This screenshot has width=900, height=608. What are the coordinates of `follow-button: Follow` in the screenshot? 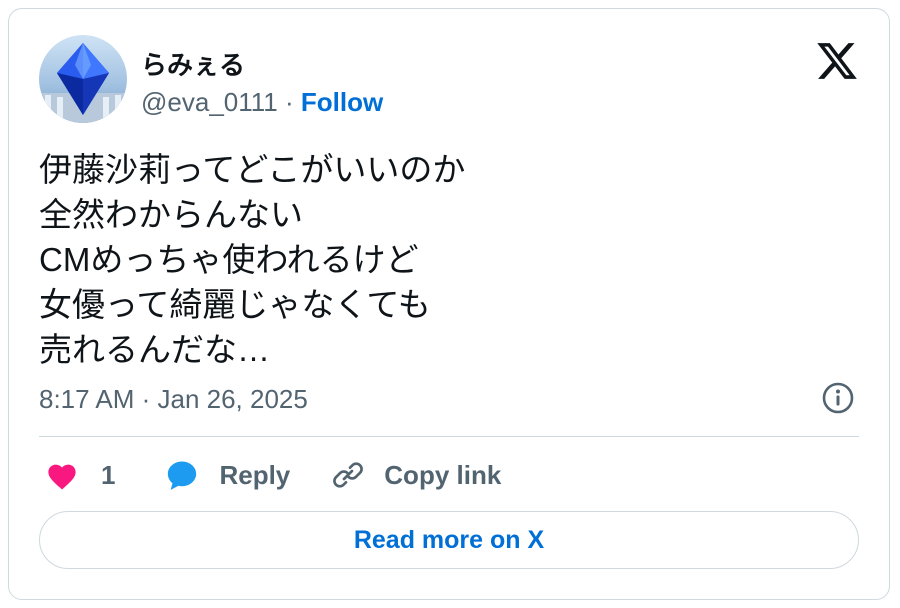 It's located at (342, 102).